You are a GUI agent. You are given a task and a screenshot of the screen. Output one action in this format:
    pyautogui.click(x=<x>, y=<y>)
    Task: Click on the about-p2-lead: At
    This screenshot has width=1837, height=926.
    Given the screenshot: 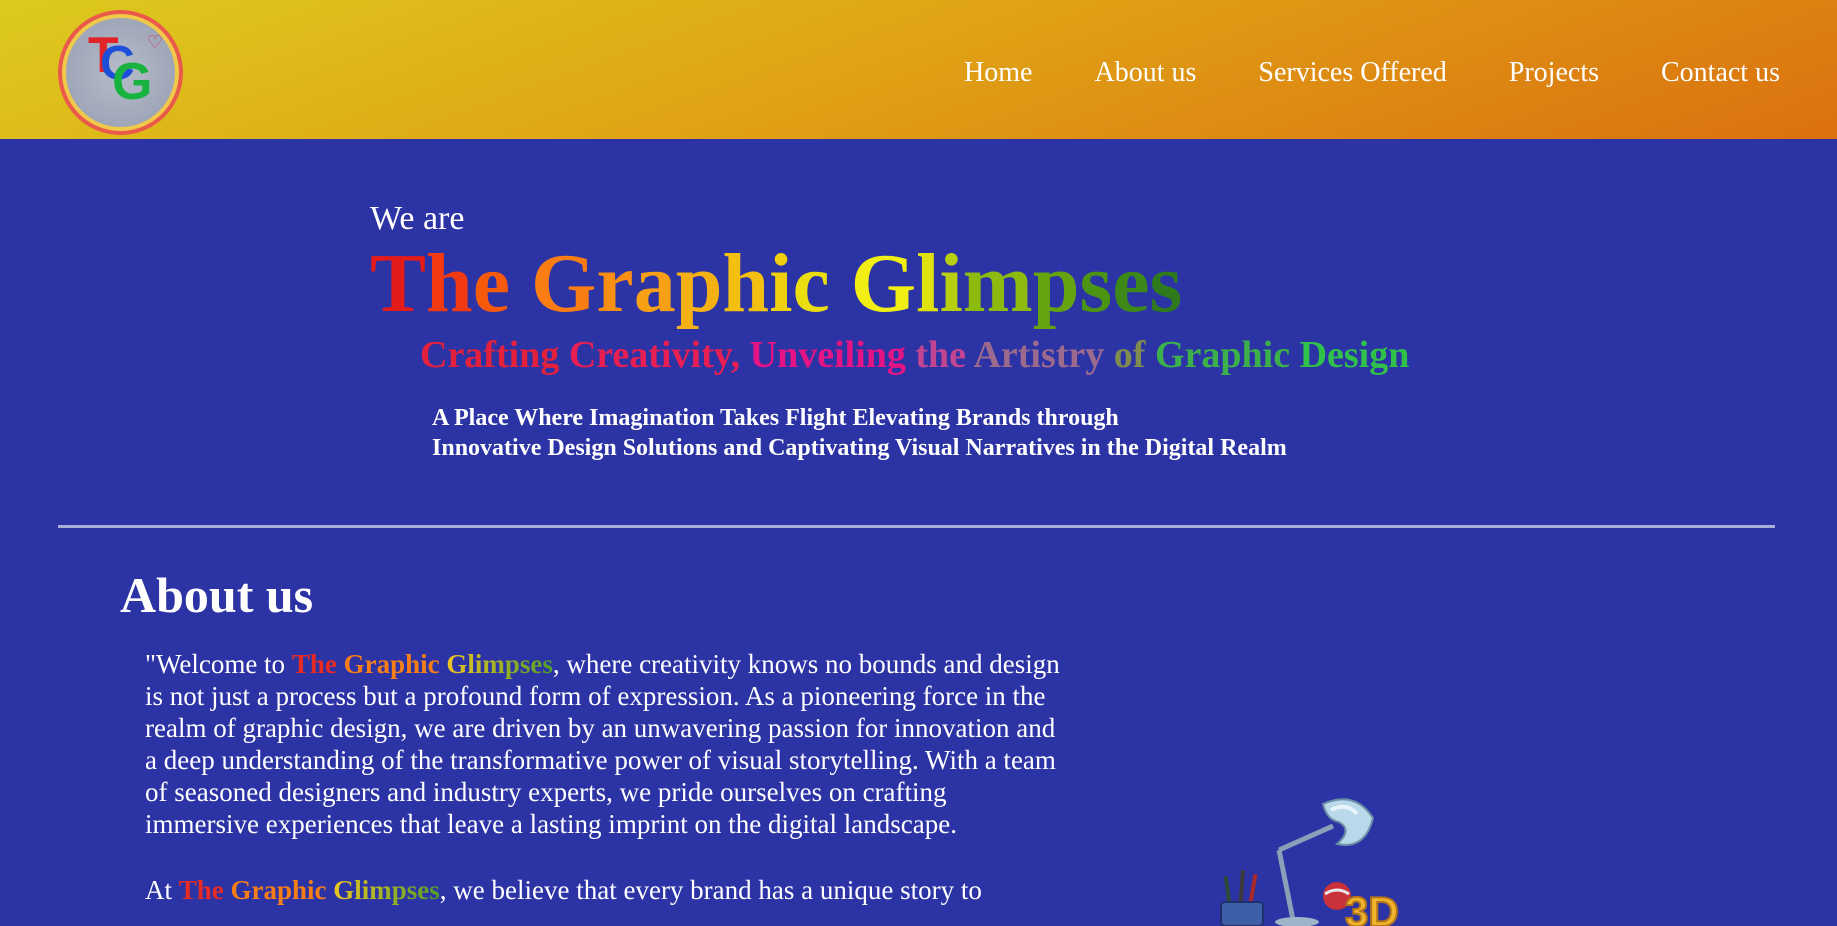 What is the action you would take?
    pyautogui.click(x=162, y=890)
    